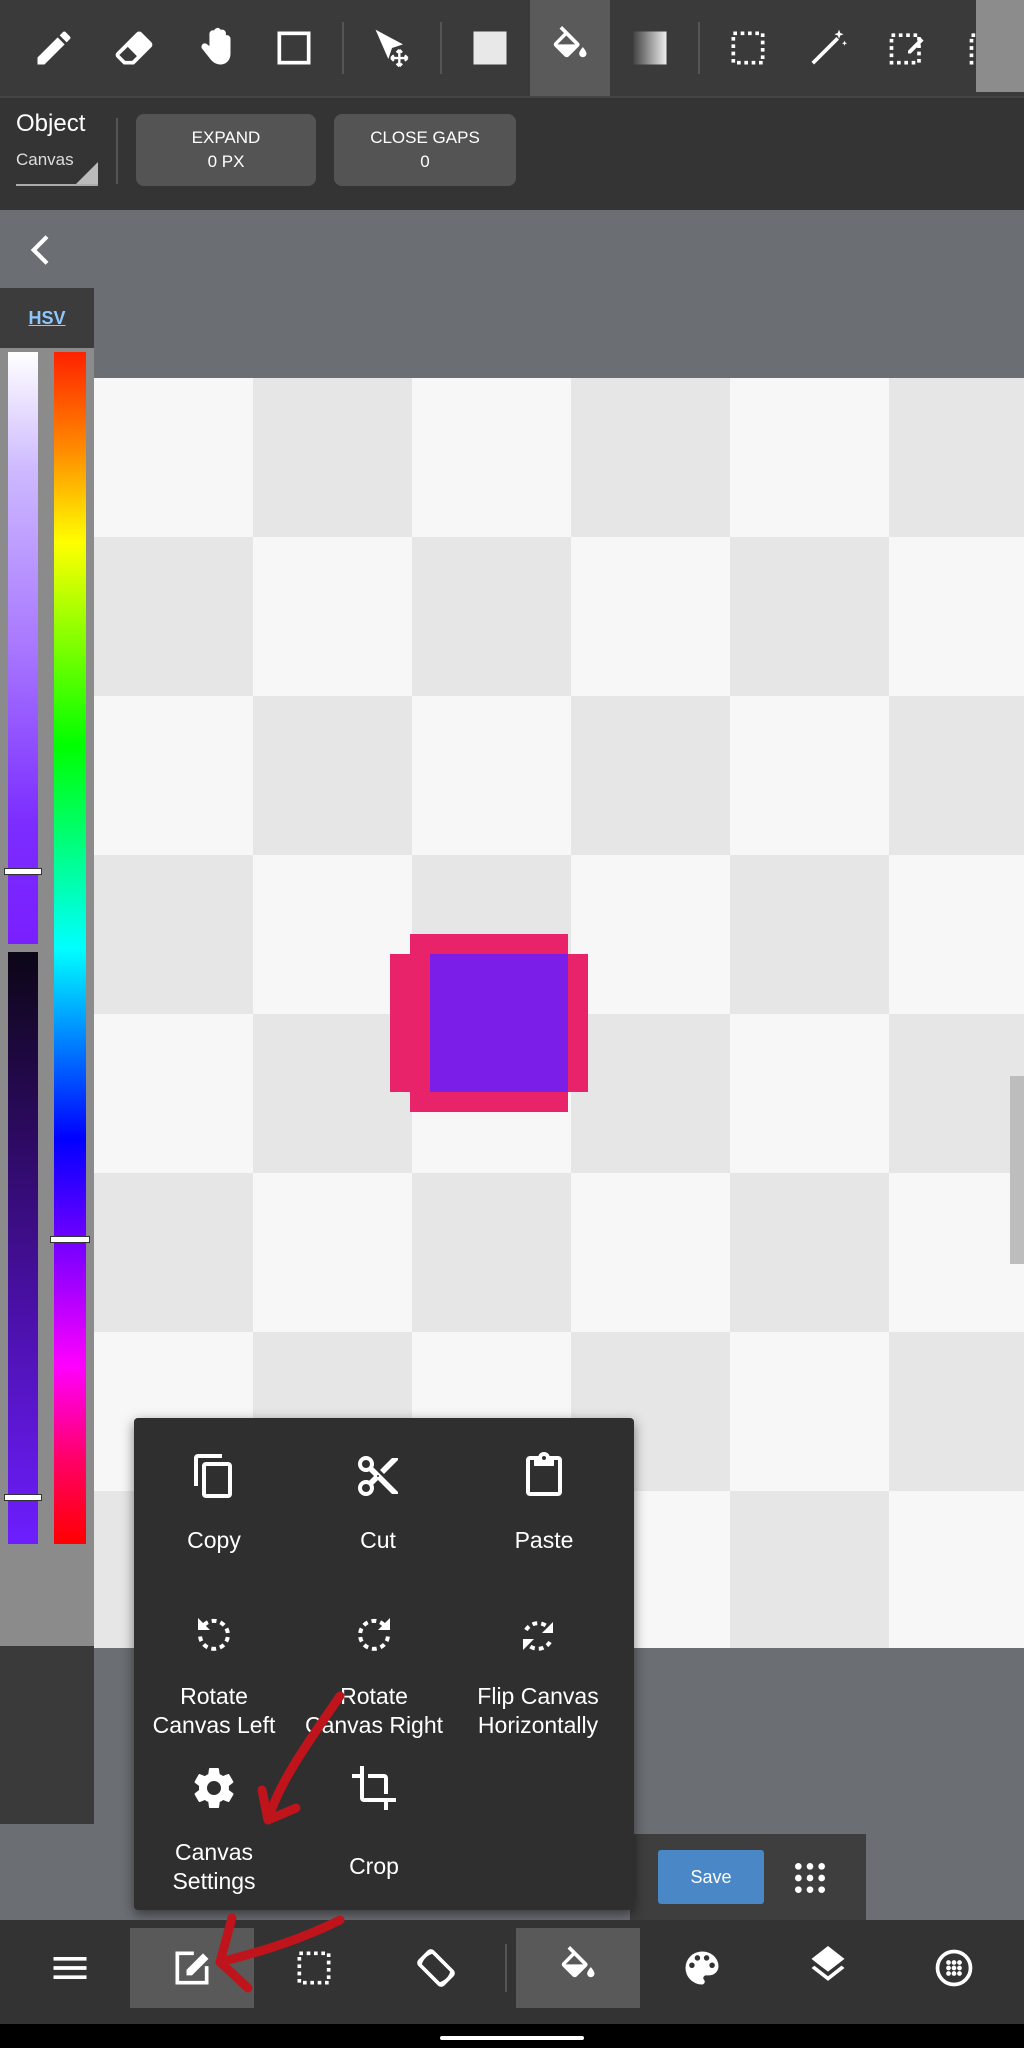 The width and height of the screenshot is (1024, 2048). What do you see at coordinates (828, 1968) in the screenshot?
I see `layers-icon` at bounding box center [828, 1968].